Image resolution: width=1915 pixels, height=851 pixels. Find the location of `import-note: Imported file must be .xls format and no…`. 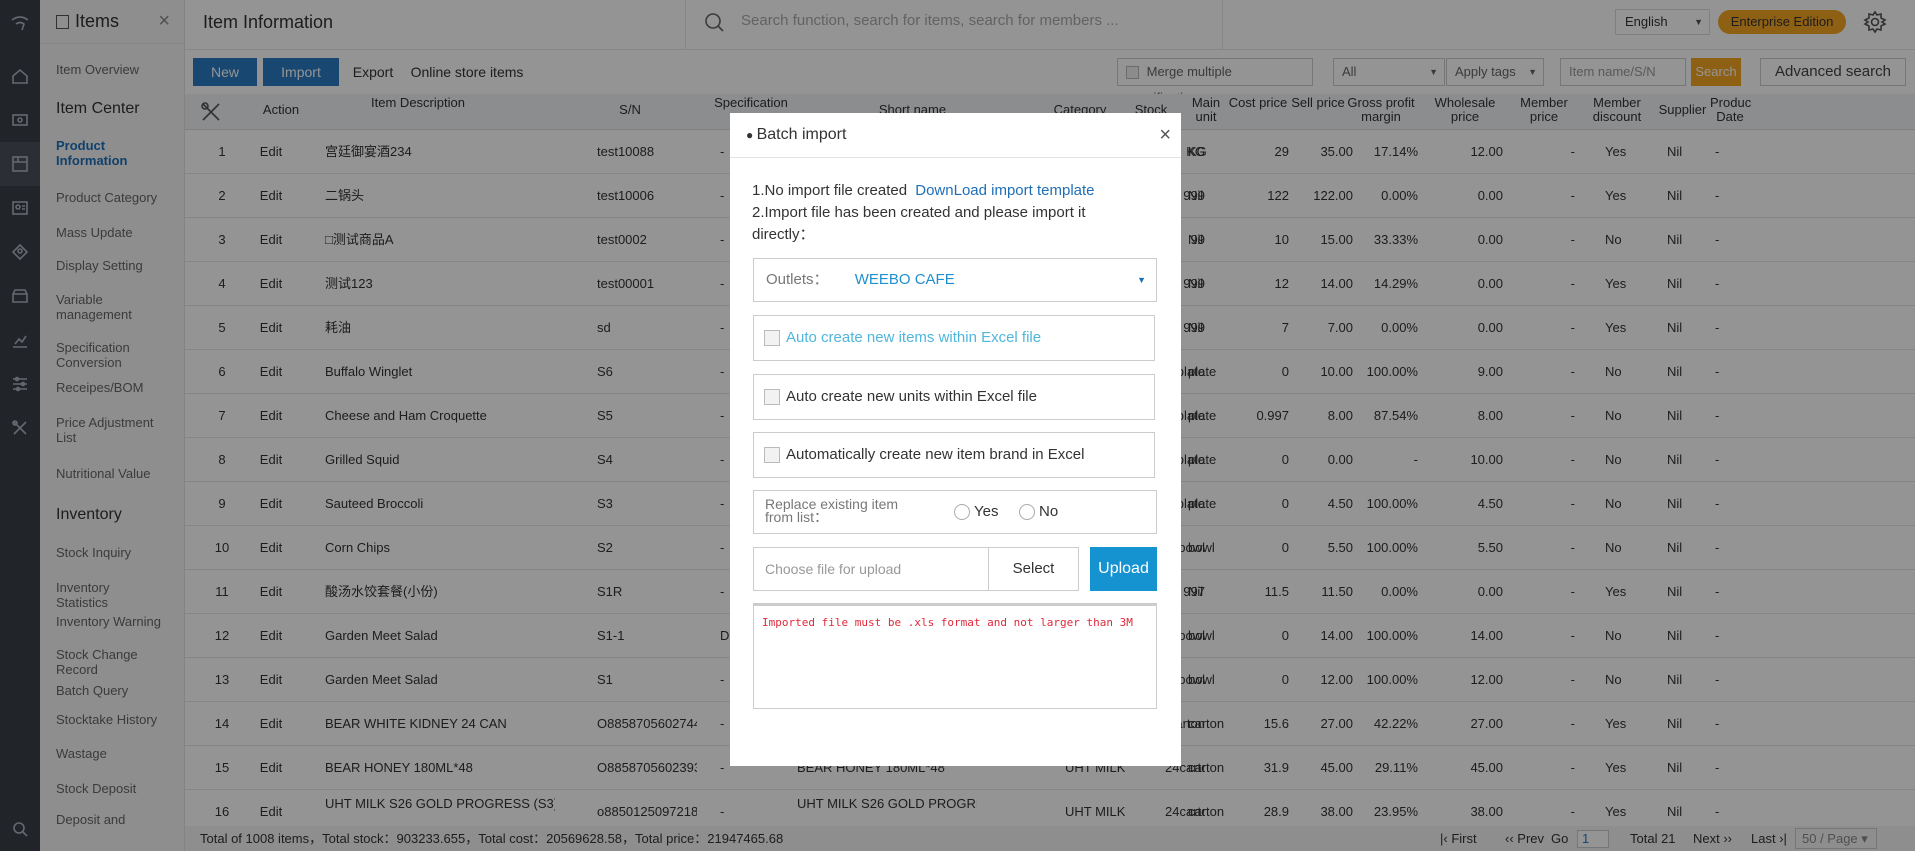

import-note: Imported file must be .xls format and no… is located at coordinates (947, 622).